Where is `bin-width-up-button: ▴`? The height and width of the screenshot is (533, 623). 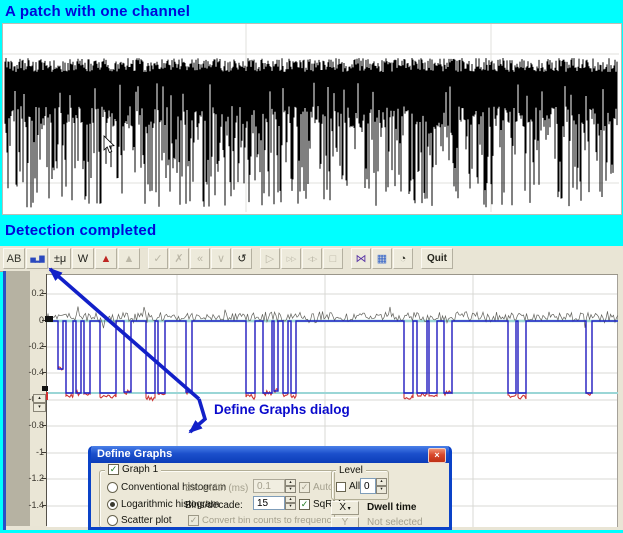
bin-width-up-button: ▴ is located at coordinates (290, 482).